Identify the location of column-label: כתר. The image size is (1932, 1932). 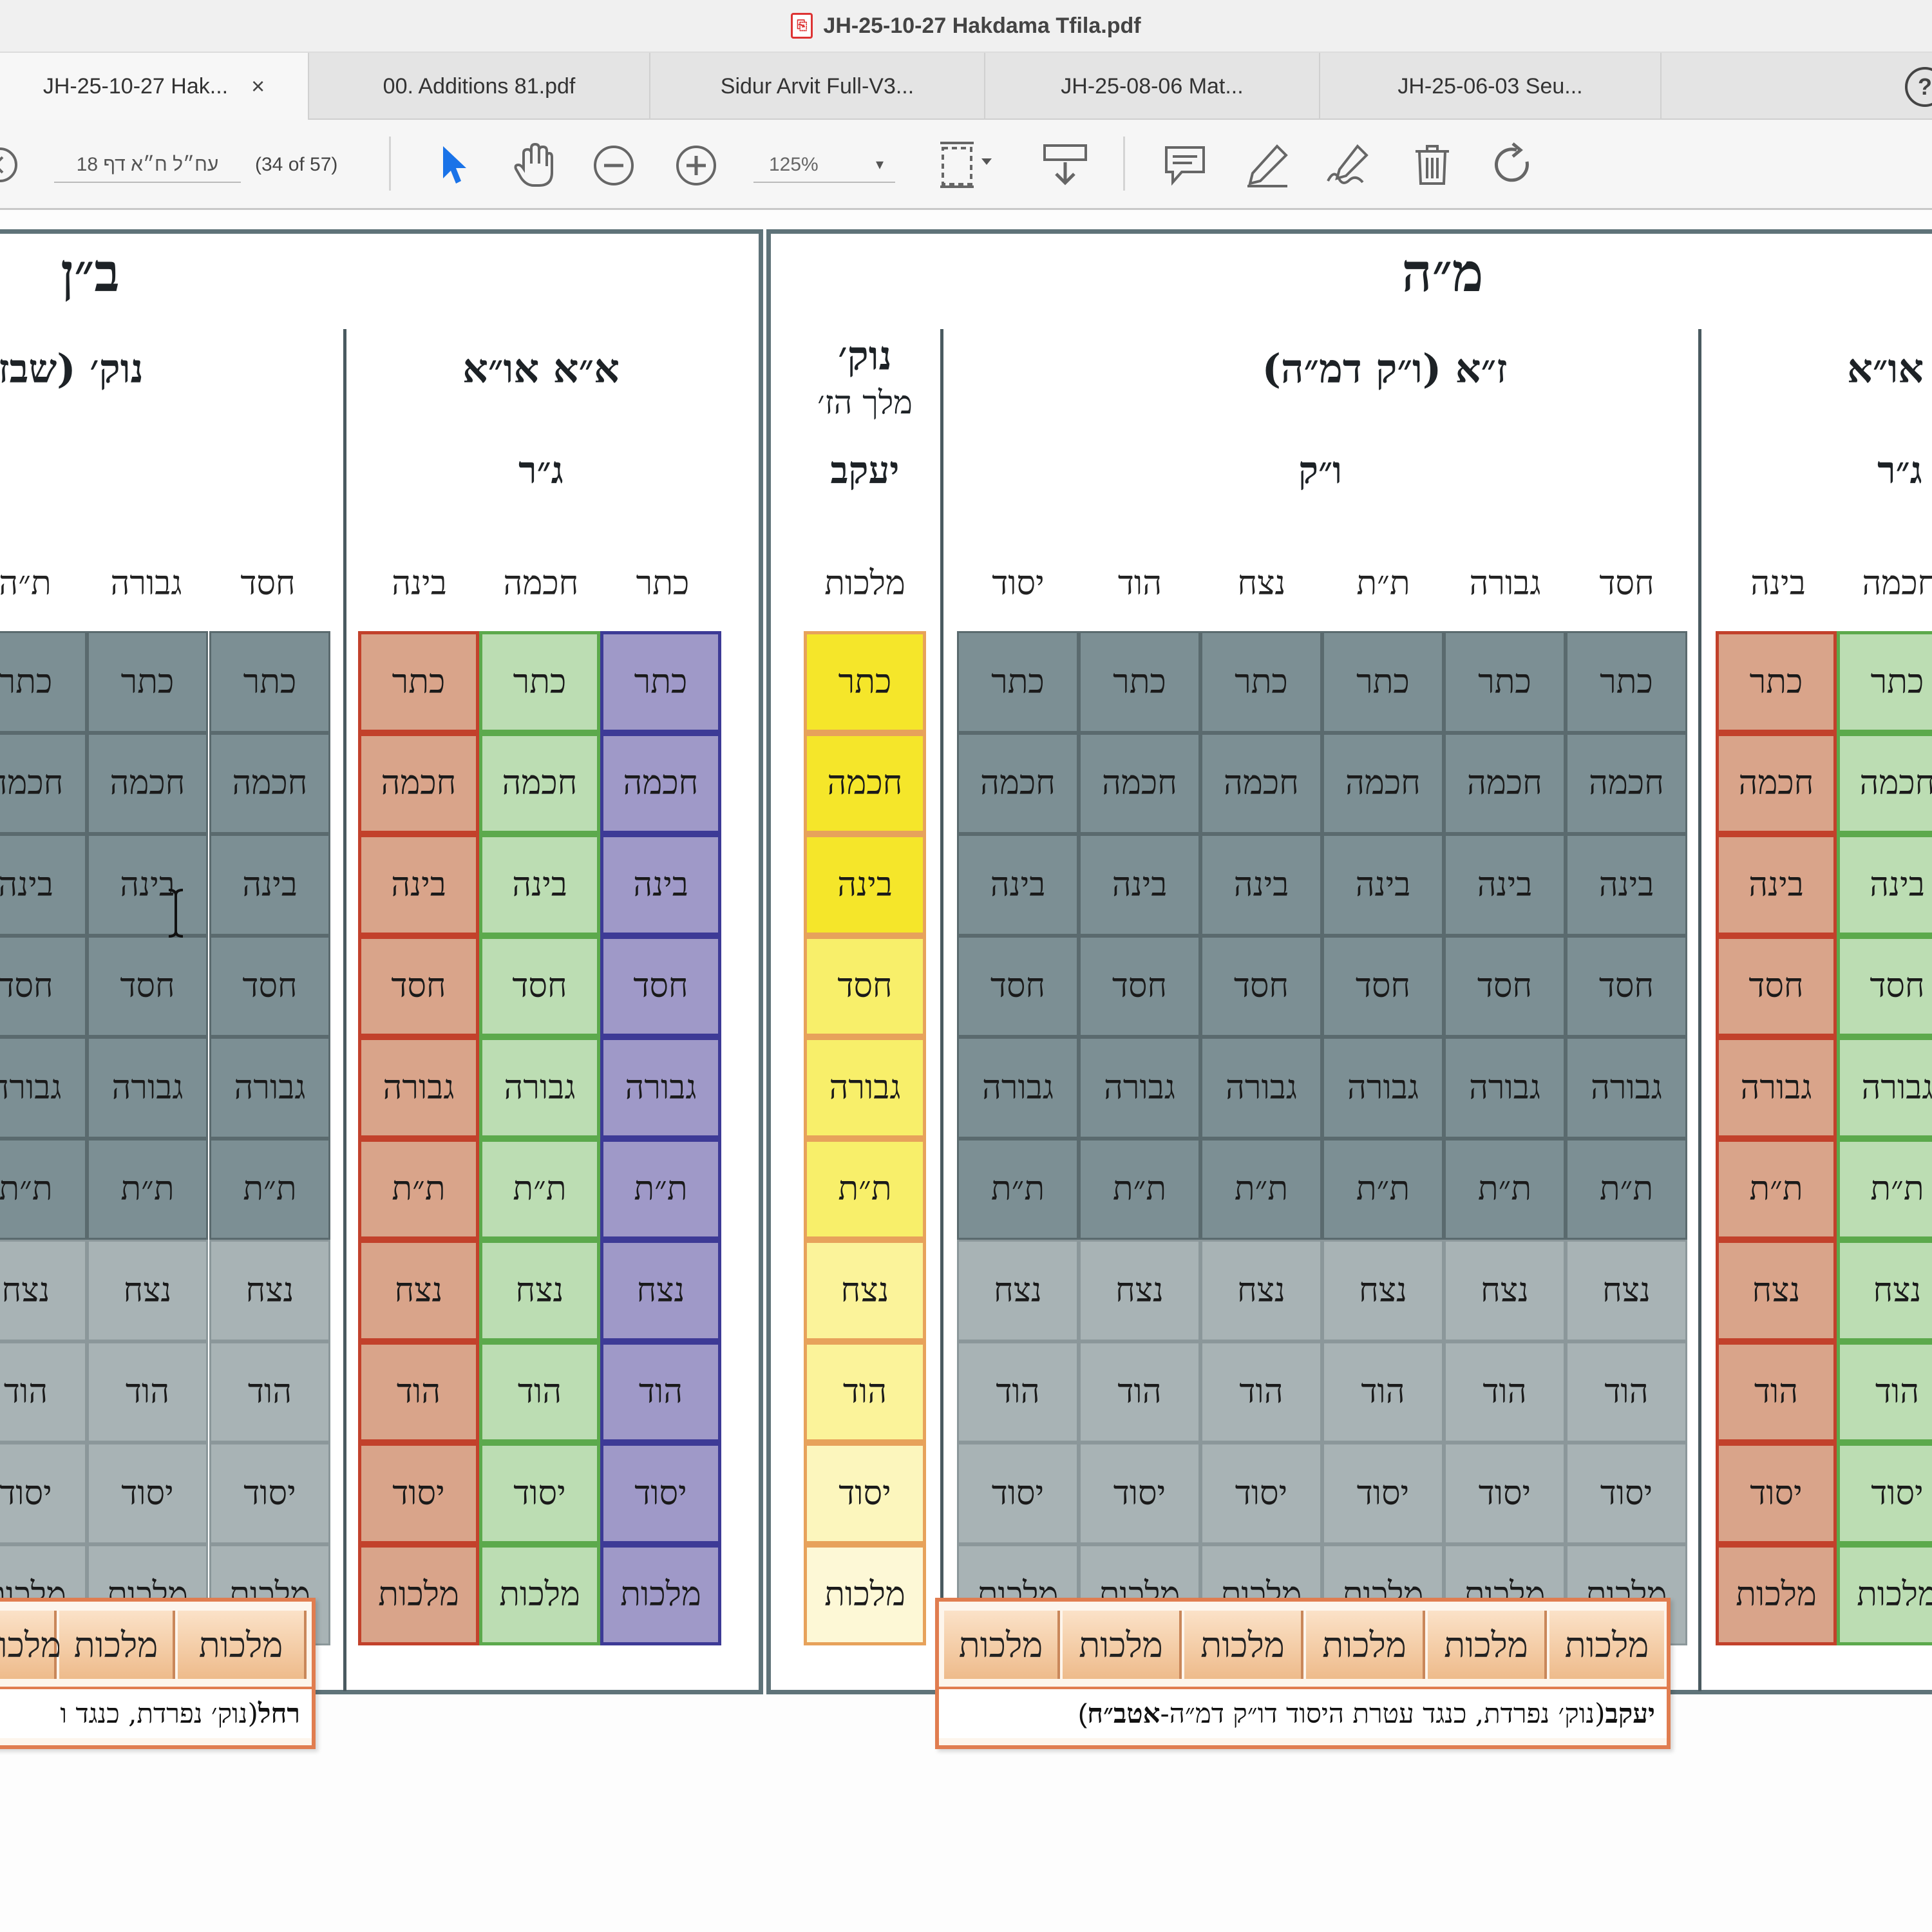
(663, 583).